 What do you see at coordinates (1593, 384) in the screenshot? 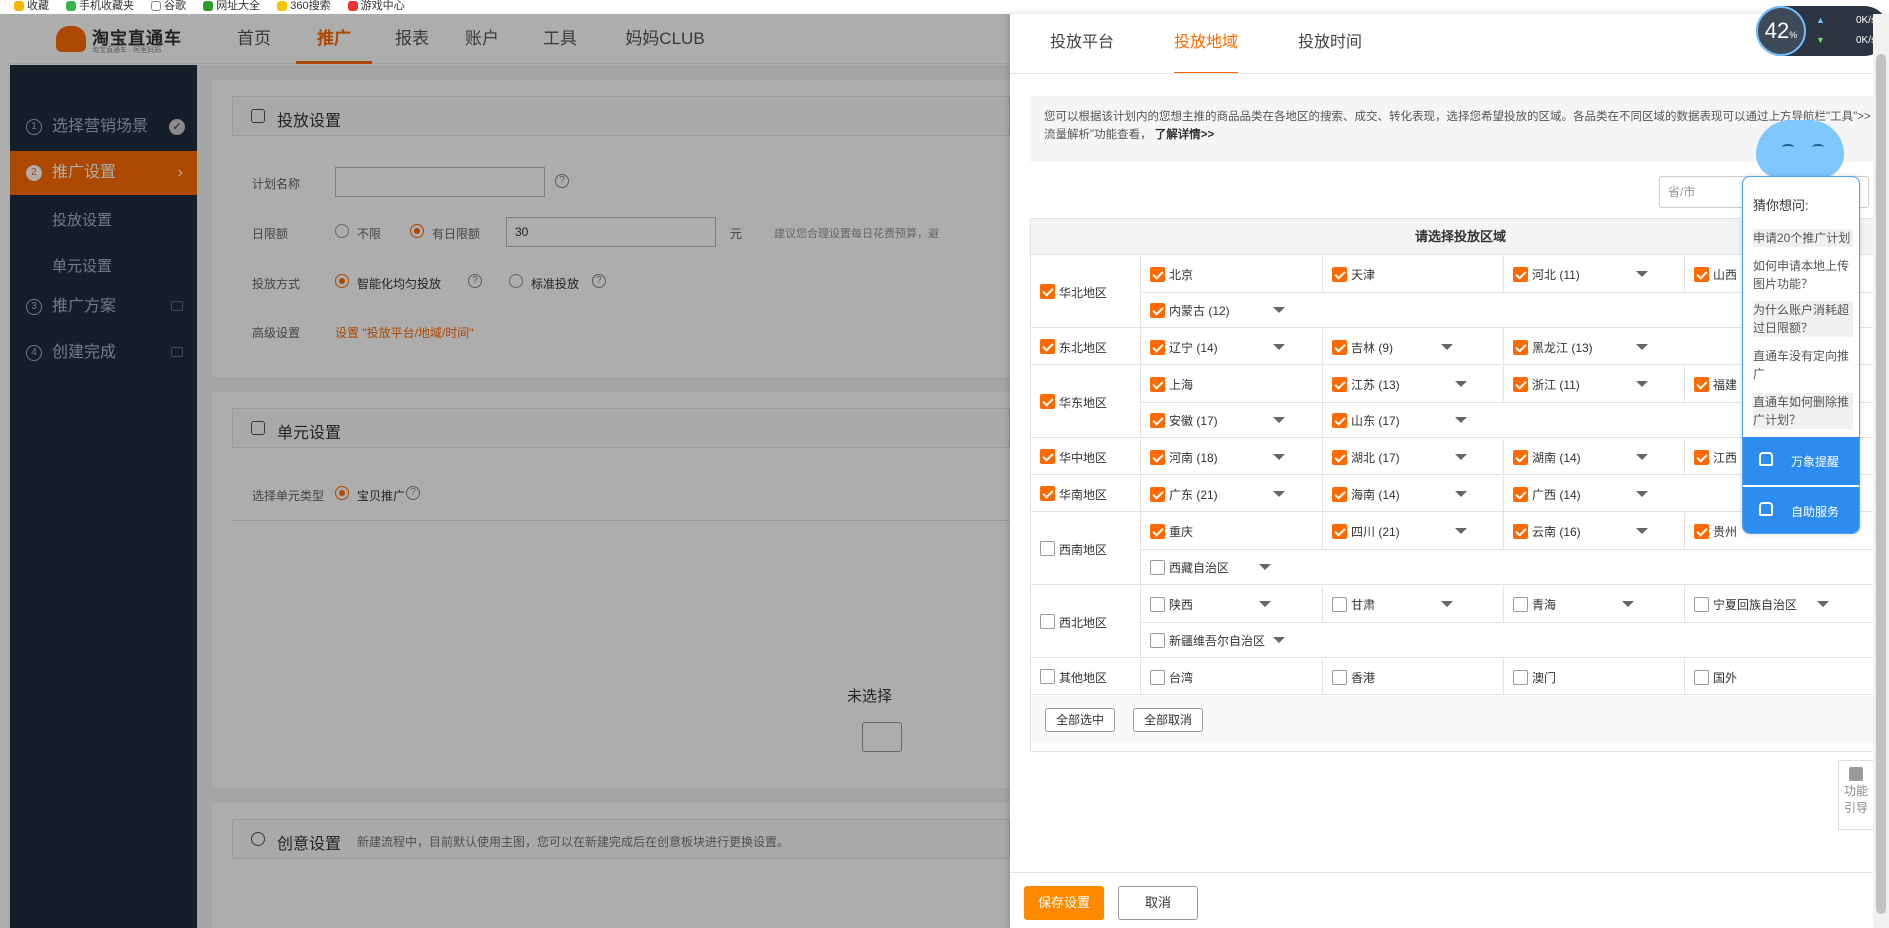
I see `province-option: 浙江 (11)` at bounding box center [1593, 384].